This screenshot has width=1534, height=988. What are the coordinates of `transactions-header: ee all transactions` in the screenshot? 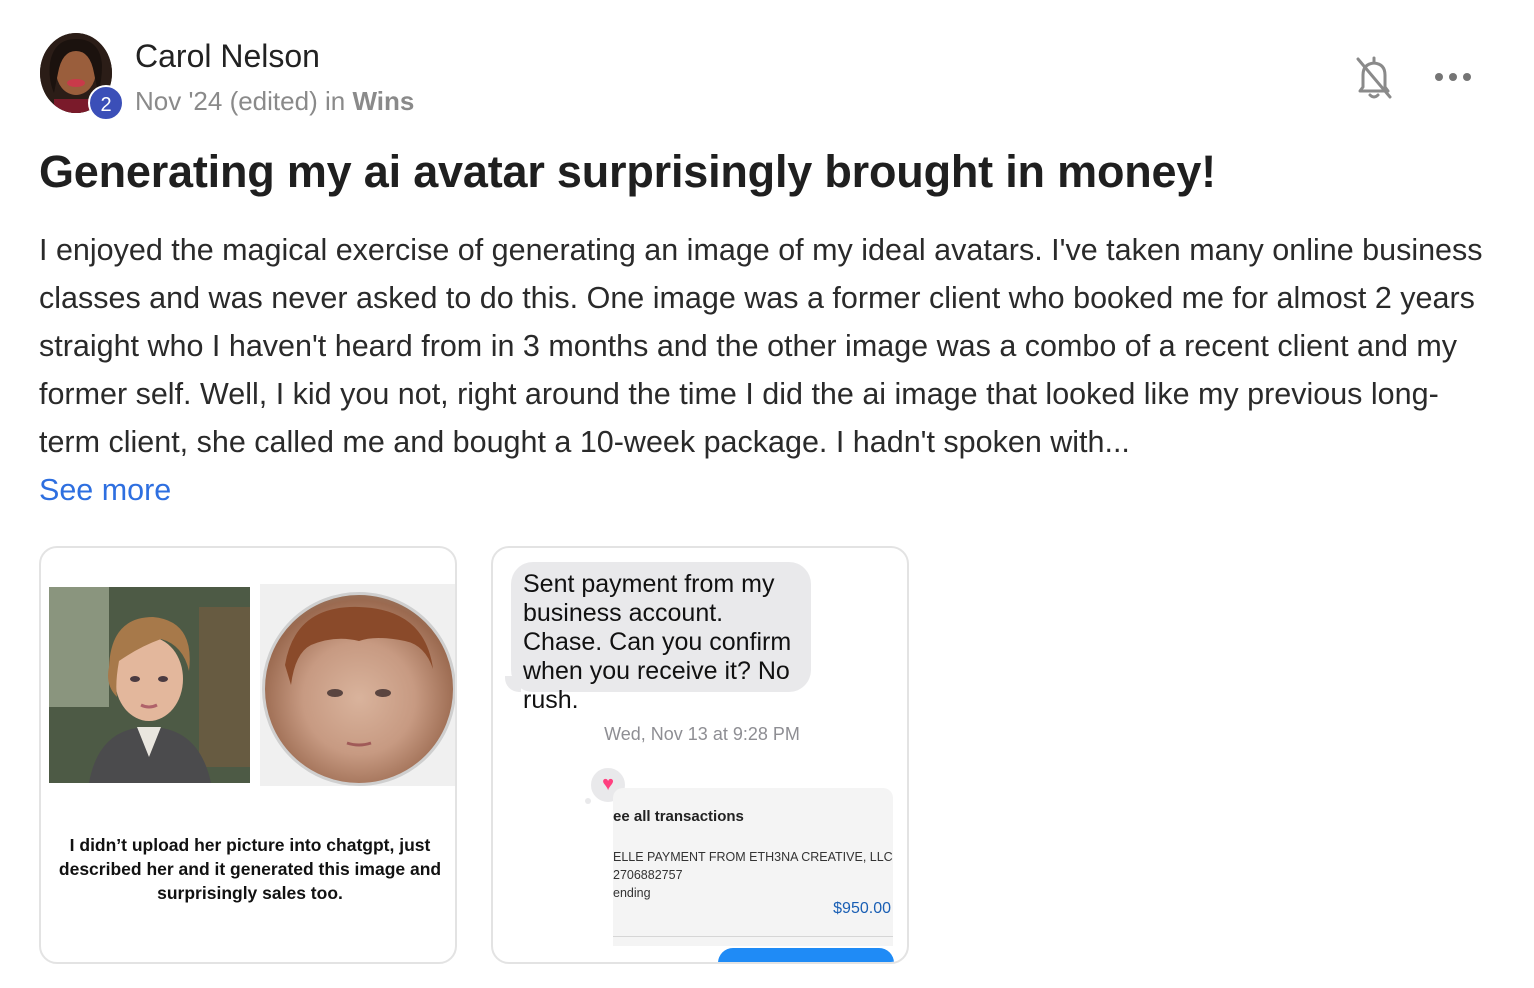 It's located at (678, 816).